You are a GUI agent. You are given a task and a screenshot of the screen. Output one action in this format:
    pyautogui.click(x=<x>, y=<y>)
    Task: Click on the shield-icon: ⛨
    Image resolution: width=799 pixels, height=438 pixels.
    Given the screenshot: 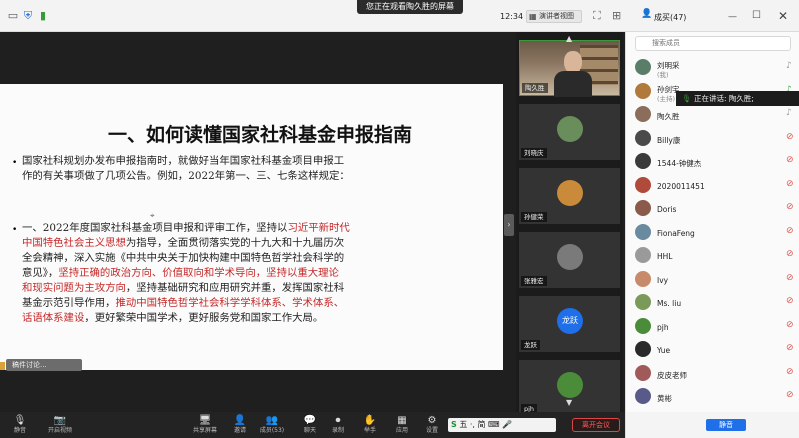 What is the action you would take?
    pyautogui.click(x=28, y=16)
    